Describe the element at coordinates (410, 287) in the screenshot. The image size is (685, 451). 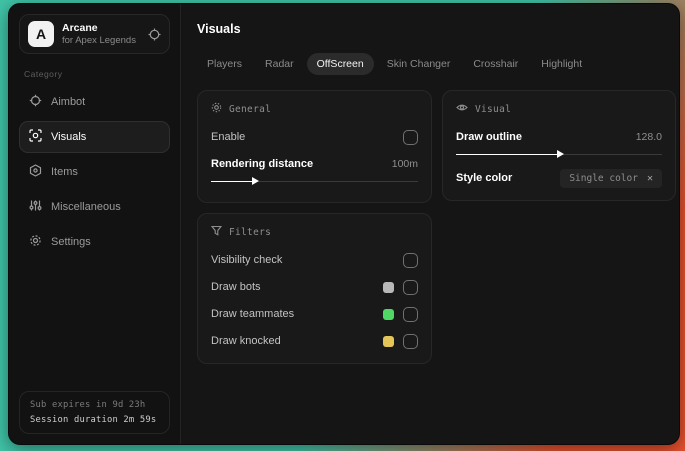
I see `draw-bots-checkbox` at that location.